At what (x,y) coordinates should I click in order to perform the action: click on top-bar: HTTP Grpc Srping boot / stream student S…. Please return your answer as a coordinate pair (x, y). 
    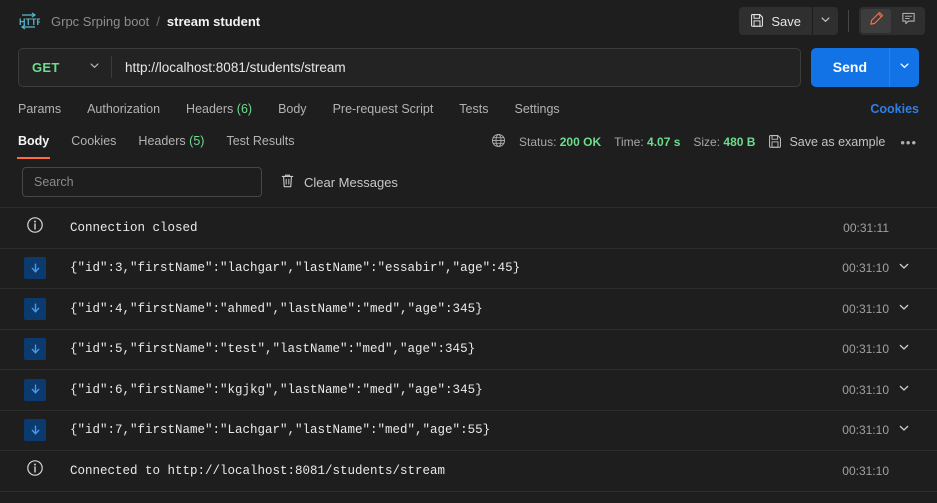
    Looking at the image, I should click on (468, 21).